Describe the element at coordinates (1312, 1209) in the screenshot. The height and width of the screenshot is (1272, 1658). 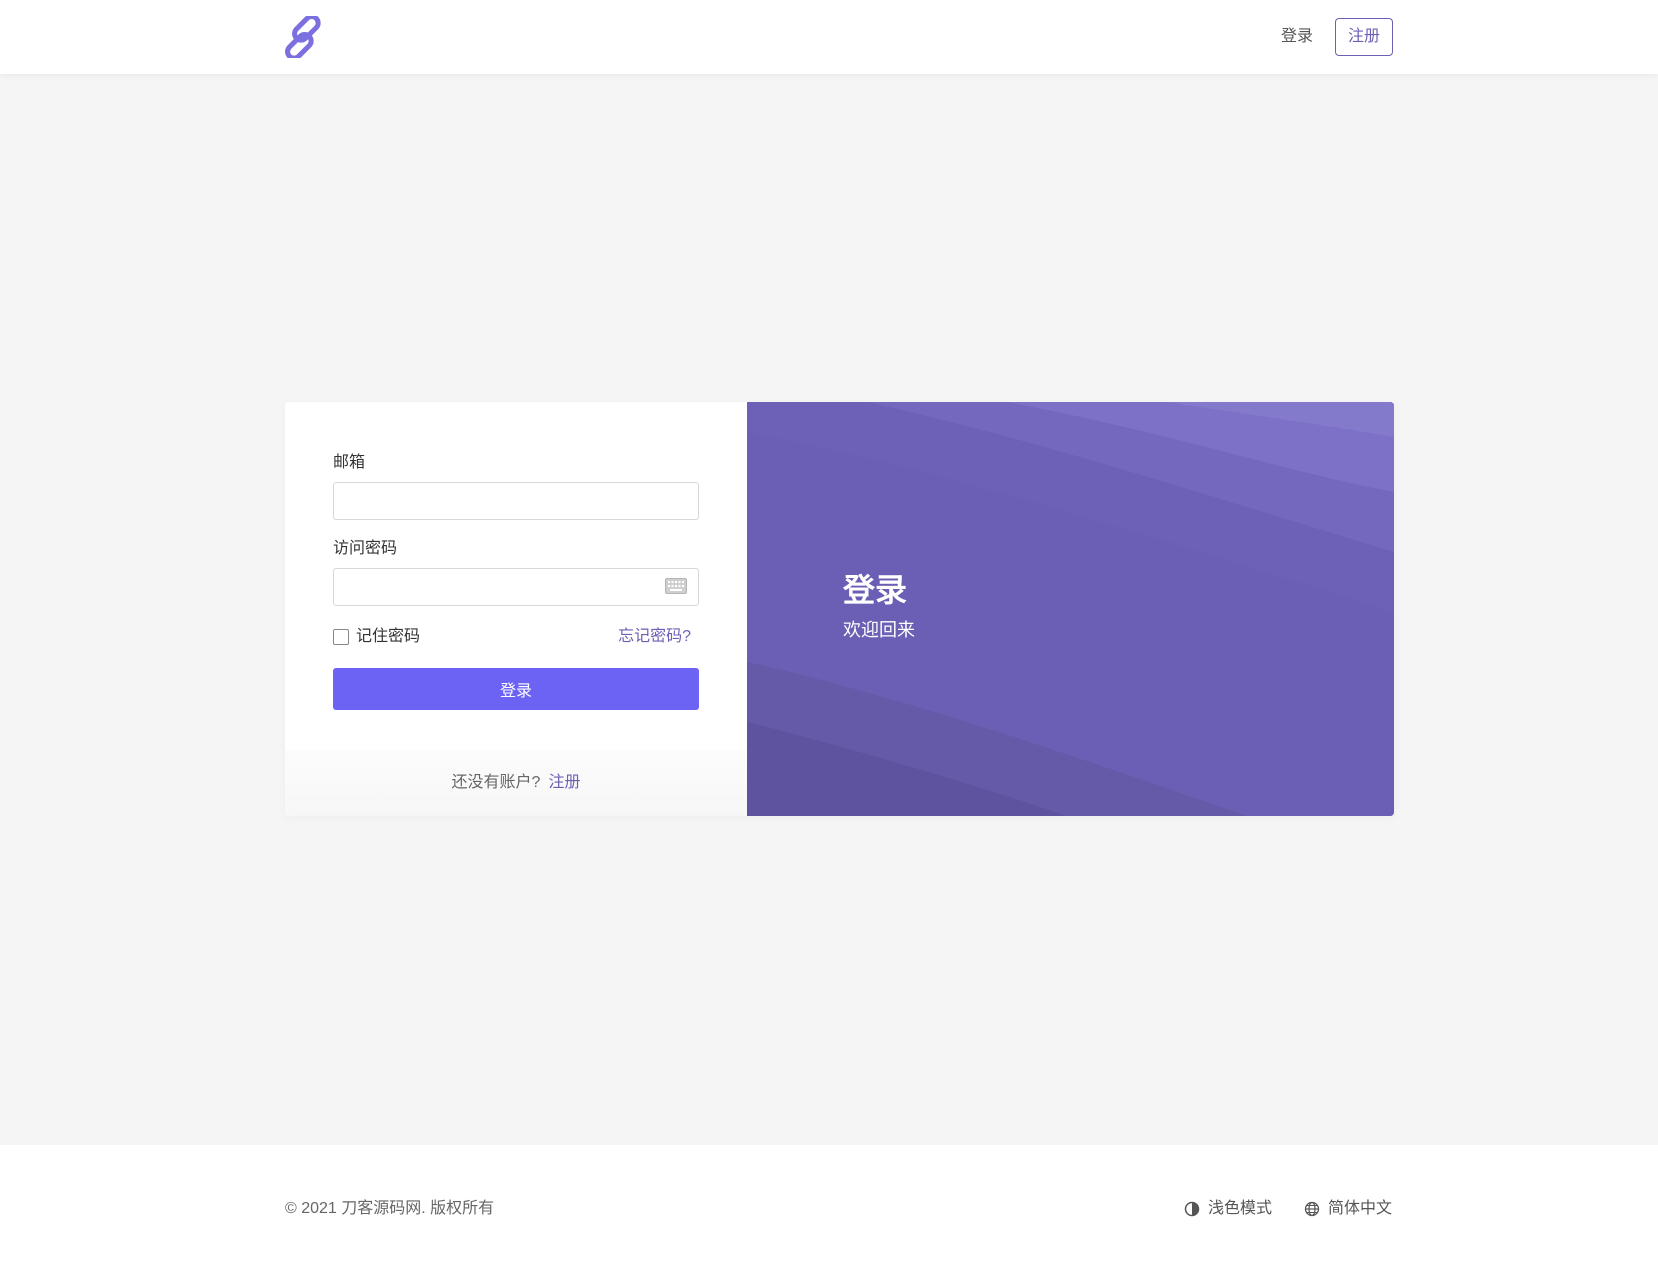
I see `globe-icon` at that location.